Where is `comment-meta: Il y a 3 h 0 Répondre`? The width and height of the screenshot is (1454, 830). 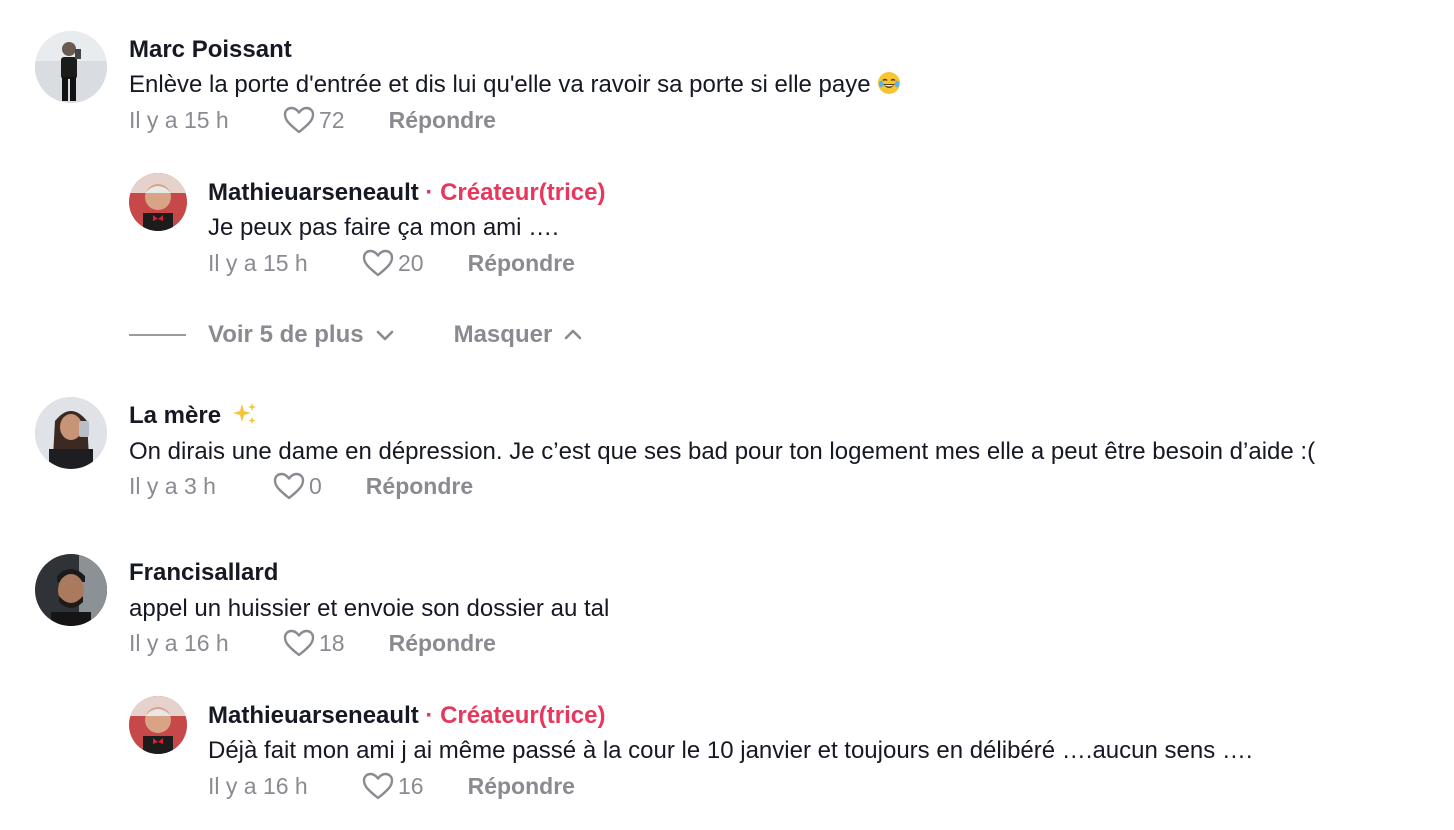 comment-meta: Il y a 3 h 0 Répondre is located at coordinates (301, 486).